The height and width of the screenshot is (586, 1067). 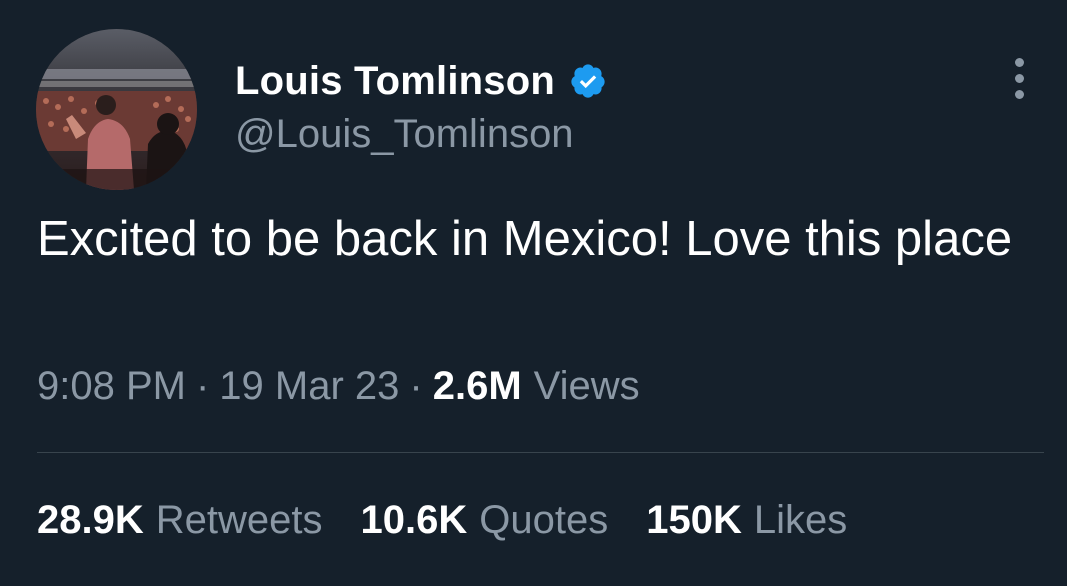 I want to click on more-options-icon, so click(x=1020, y=79).